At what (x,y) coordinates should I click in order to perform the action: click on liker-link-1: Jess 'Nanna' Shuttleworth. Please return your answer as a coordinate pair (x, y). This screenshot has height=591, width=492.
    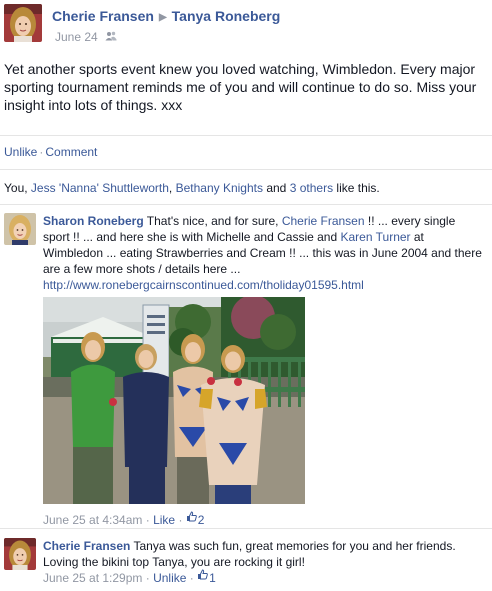
    Looking at the image, I should click on (100, 188).